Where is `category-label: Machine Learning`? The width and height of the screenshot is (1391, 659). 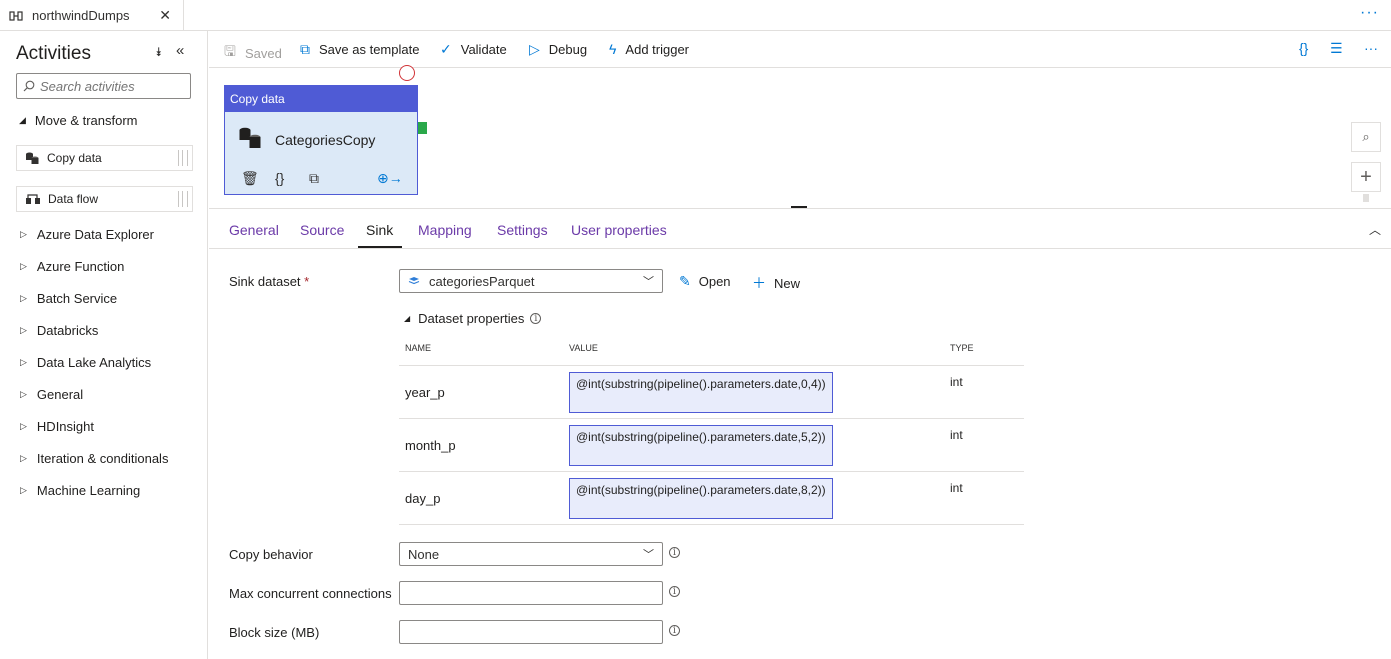
category-label: Machine Learning is located at coordinates (88, 490).